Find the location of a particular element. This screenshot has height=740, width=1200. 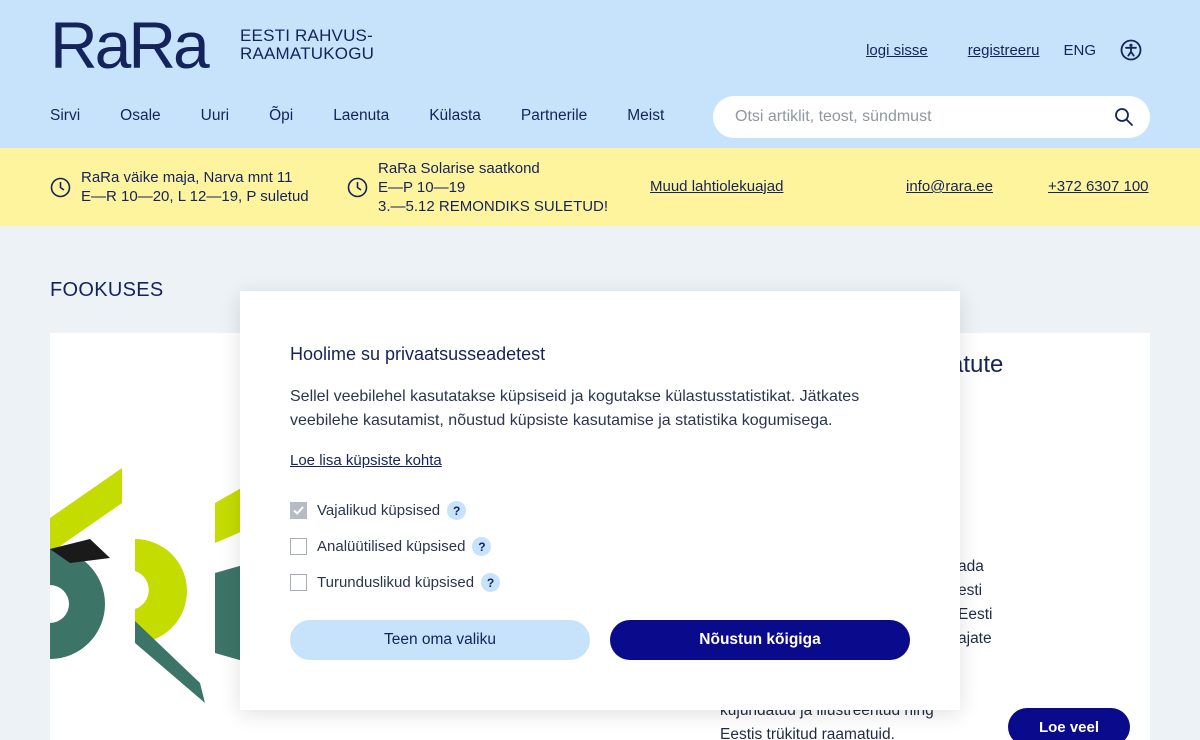

location1-name: RaRa väike maja, Narva mnt 11 is located at coordinates (187, 177).